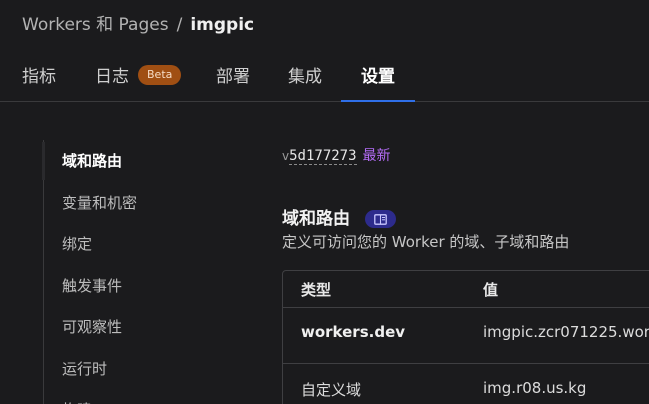 This screenshot has width=649, height=404. I want to click on table-header-row: 类型 值, so click(466, 289).